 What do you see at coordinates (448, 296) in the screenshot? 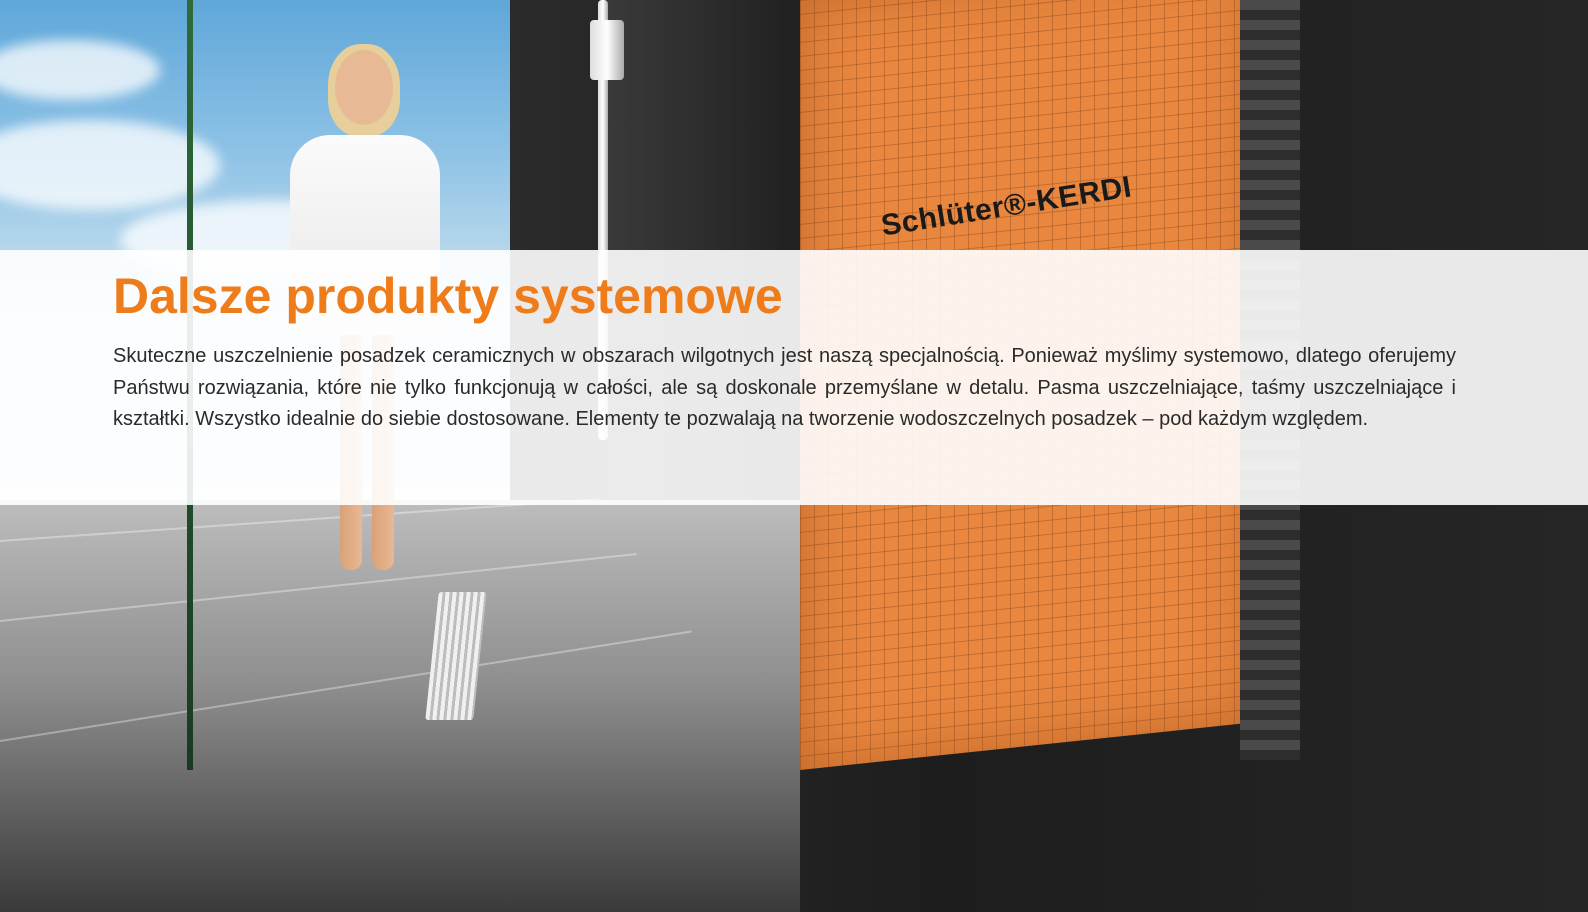
I see `page-title: Dalsze produkty systemowe` at bounding box center [448, 296].